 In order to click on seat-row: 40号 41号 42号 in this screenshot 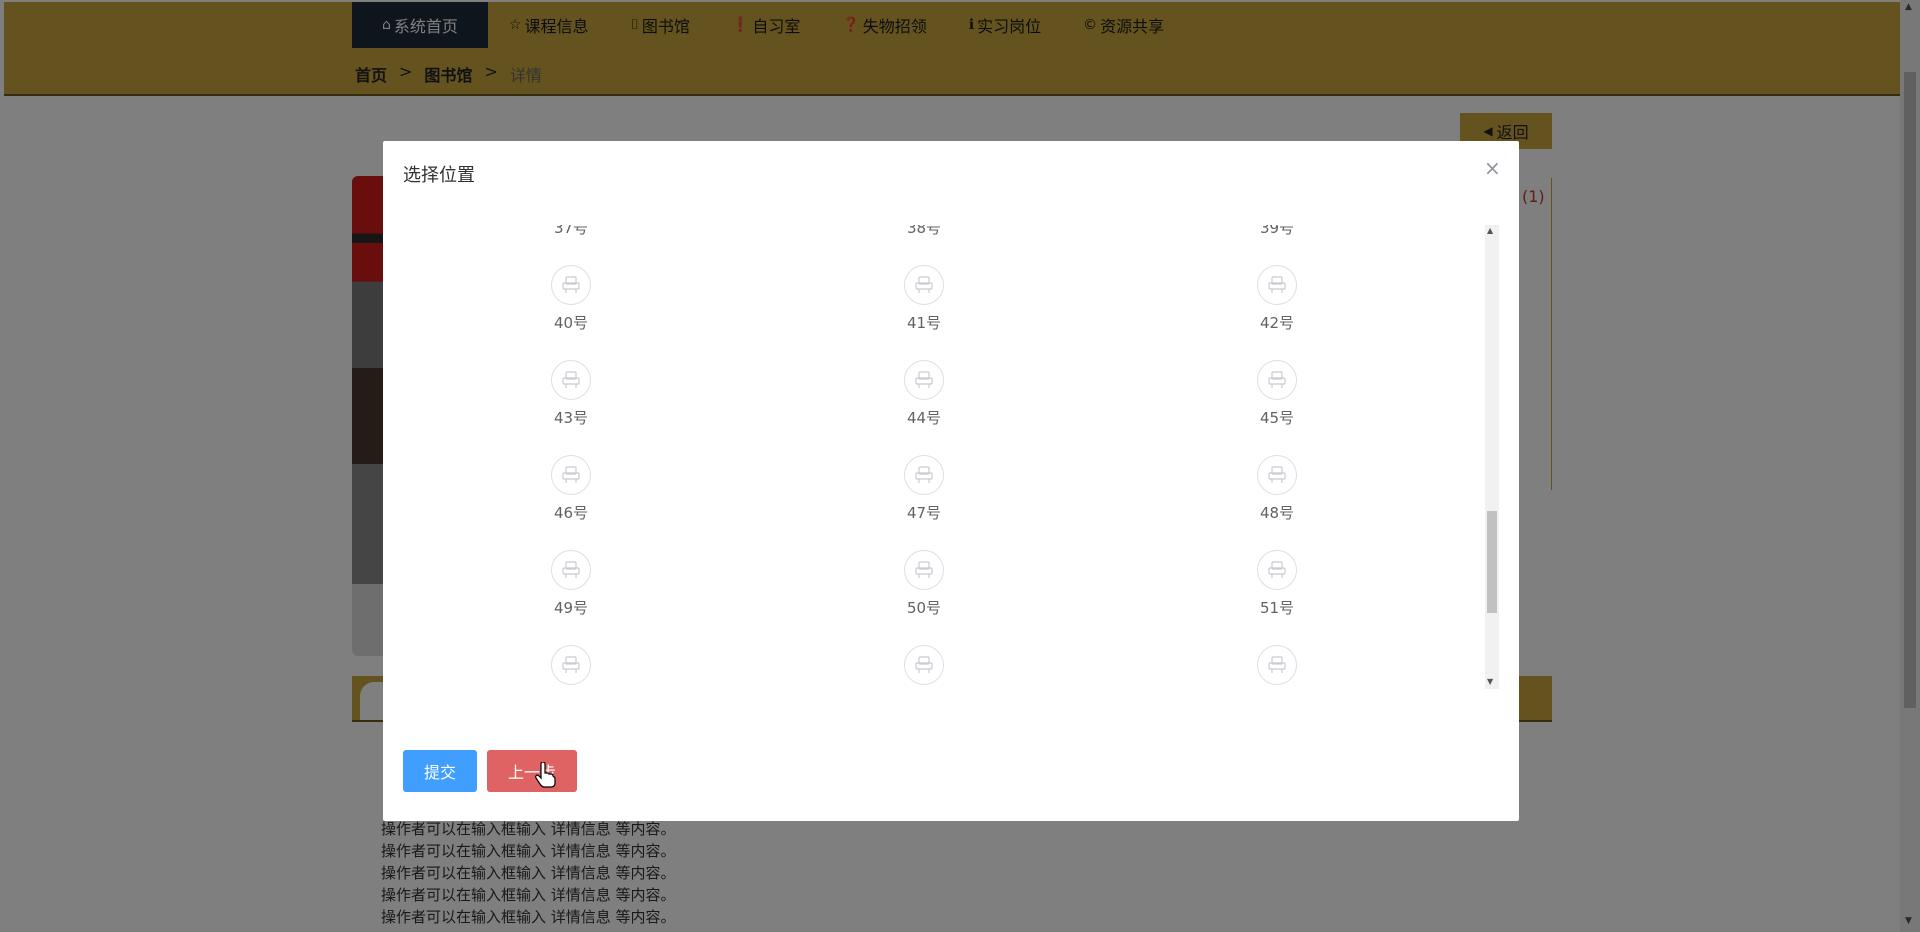, I will do `click(944, 312)`.